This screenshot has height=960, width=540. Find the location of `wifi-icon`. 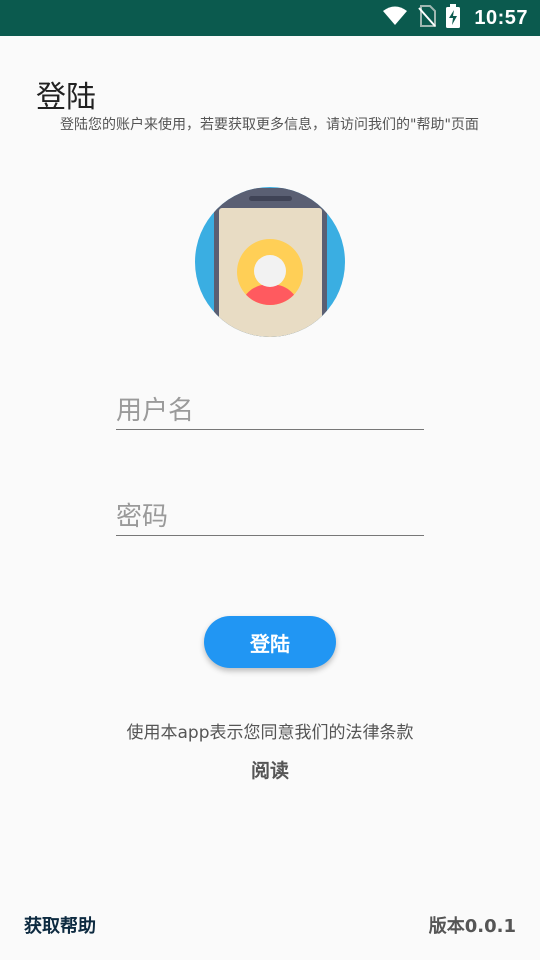

wifi-icon is located at coordinates (395, 18).